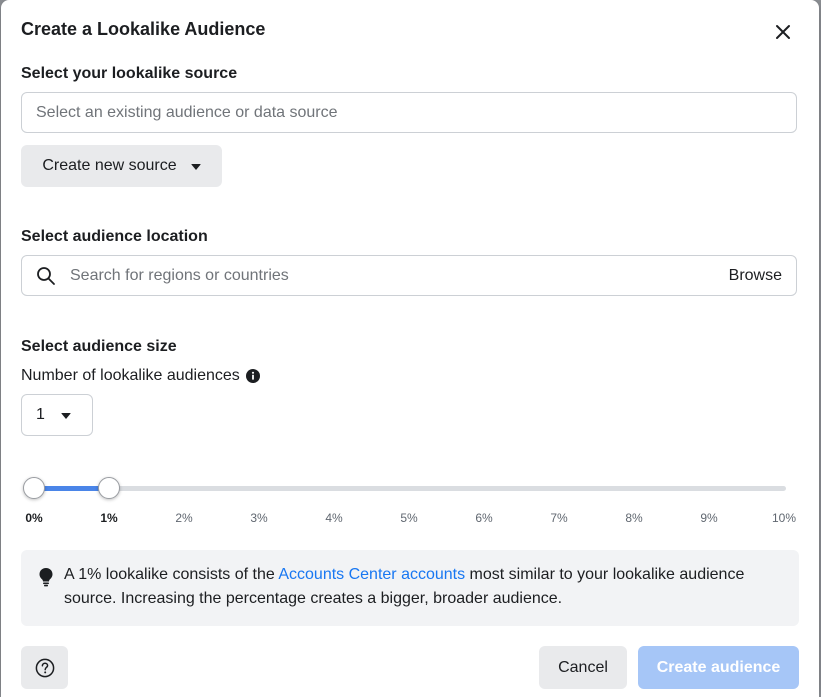  What do you see at coordinates (171, 574) in the screenshot?
I see `info-text-start: A 1% lookalike consists of the` at bounding box center [171, 574].